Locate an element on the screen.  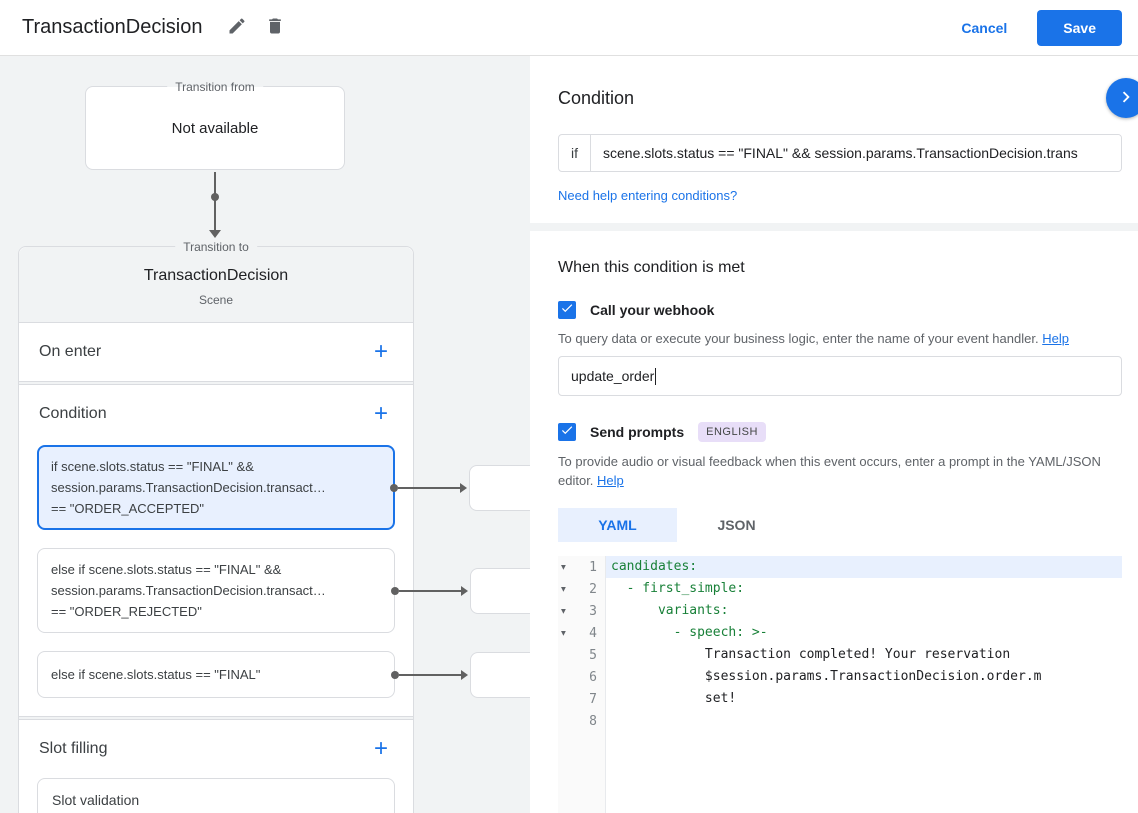
condition-card-final: else if scene.slots.status == "FINAL" is located at coordinates (283, 674).